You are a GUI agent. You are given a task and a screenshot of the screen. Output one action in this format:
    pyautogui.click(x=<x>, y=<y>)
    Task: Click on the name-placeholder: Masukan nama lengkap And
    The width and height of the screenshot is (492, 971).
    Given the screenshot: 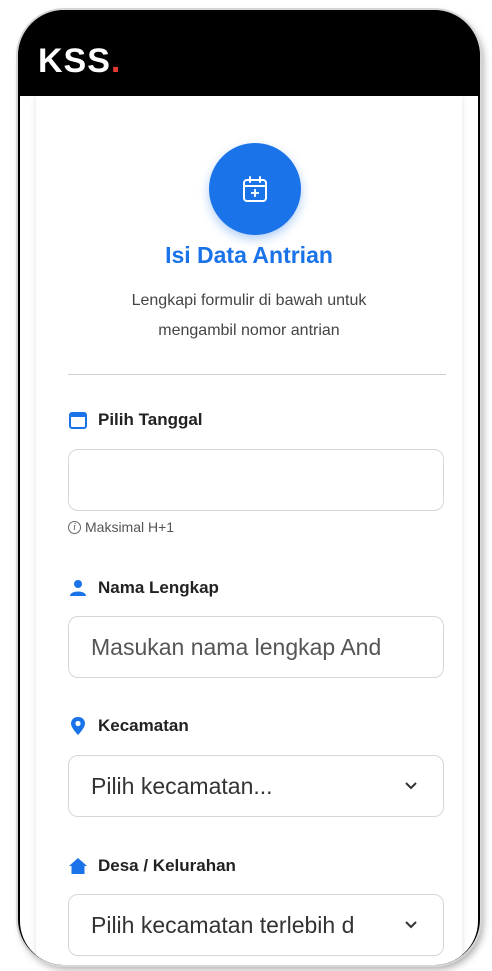 What is the action you would take?
    pyautogui.click(x=236, y=646)
    